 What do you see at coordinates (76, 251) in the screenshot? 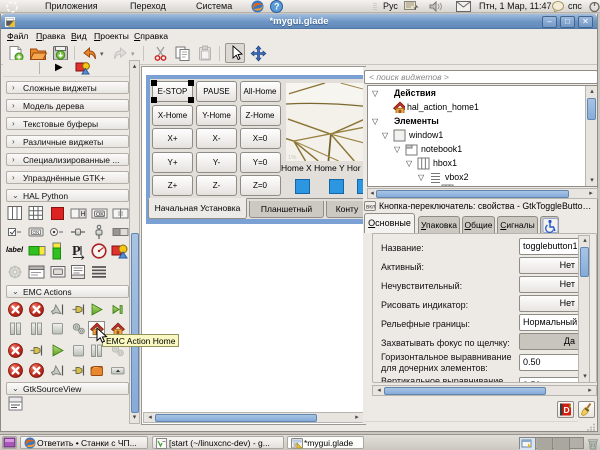
I see `svg-text: P` at bounding box center [76, 251].